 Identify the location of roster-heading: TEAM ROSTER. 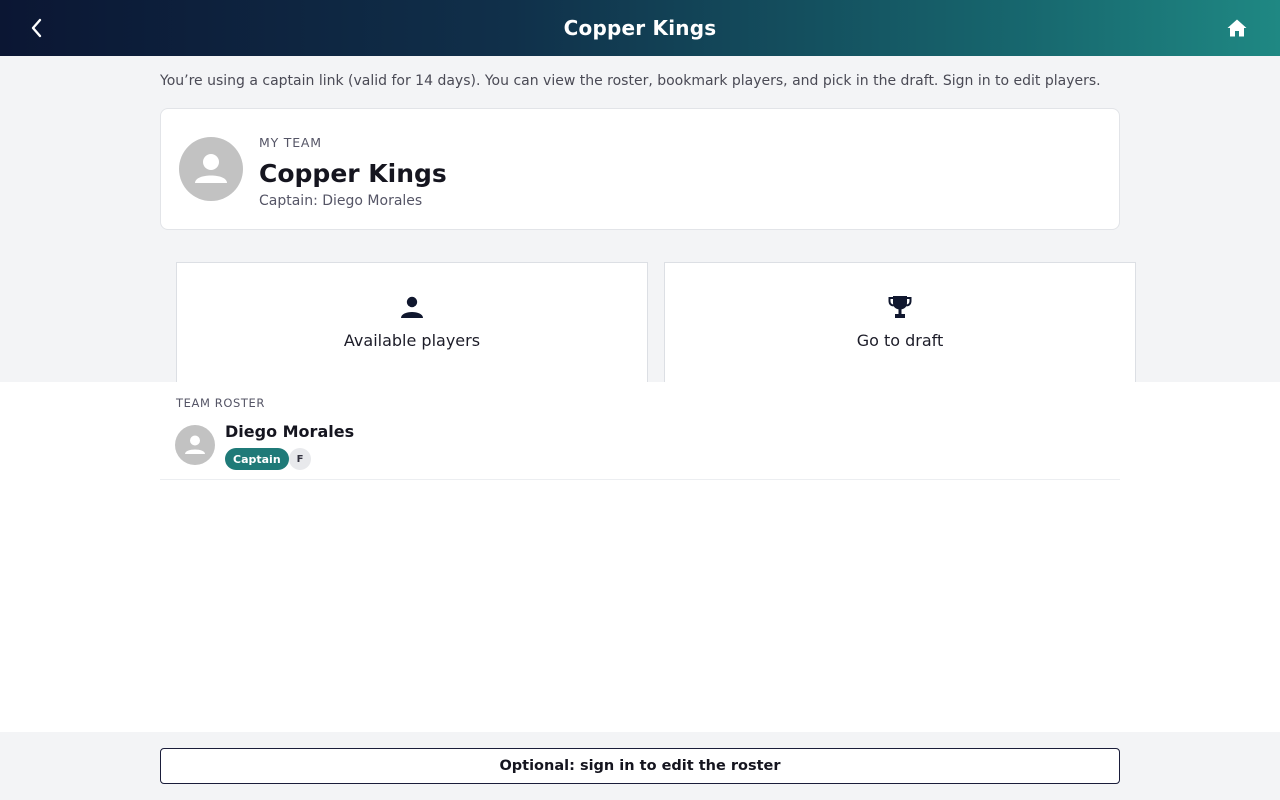
(220, 403).